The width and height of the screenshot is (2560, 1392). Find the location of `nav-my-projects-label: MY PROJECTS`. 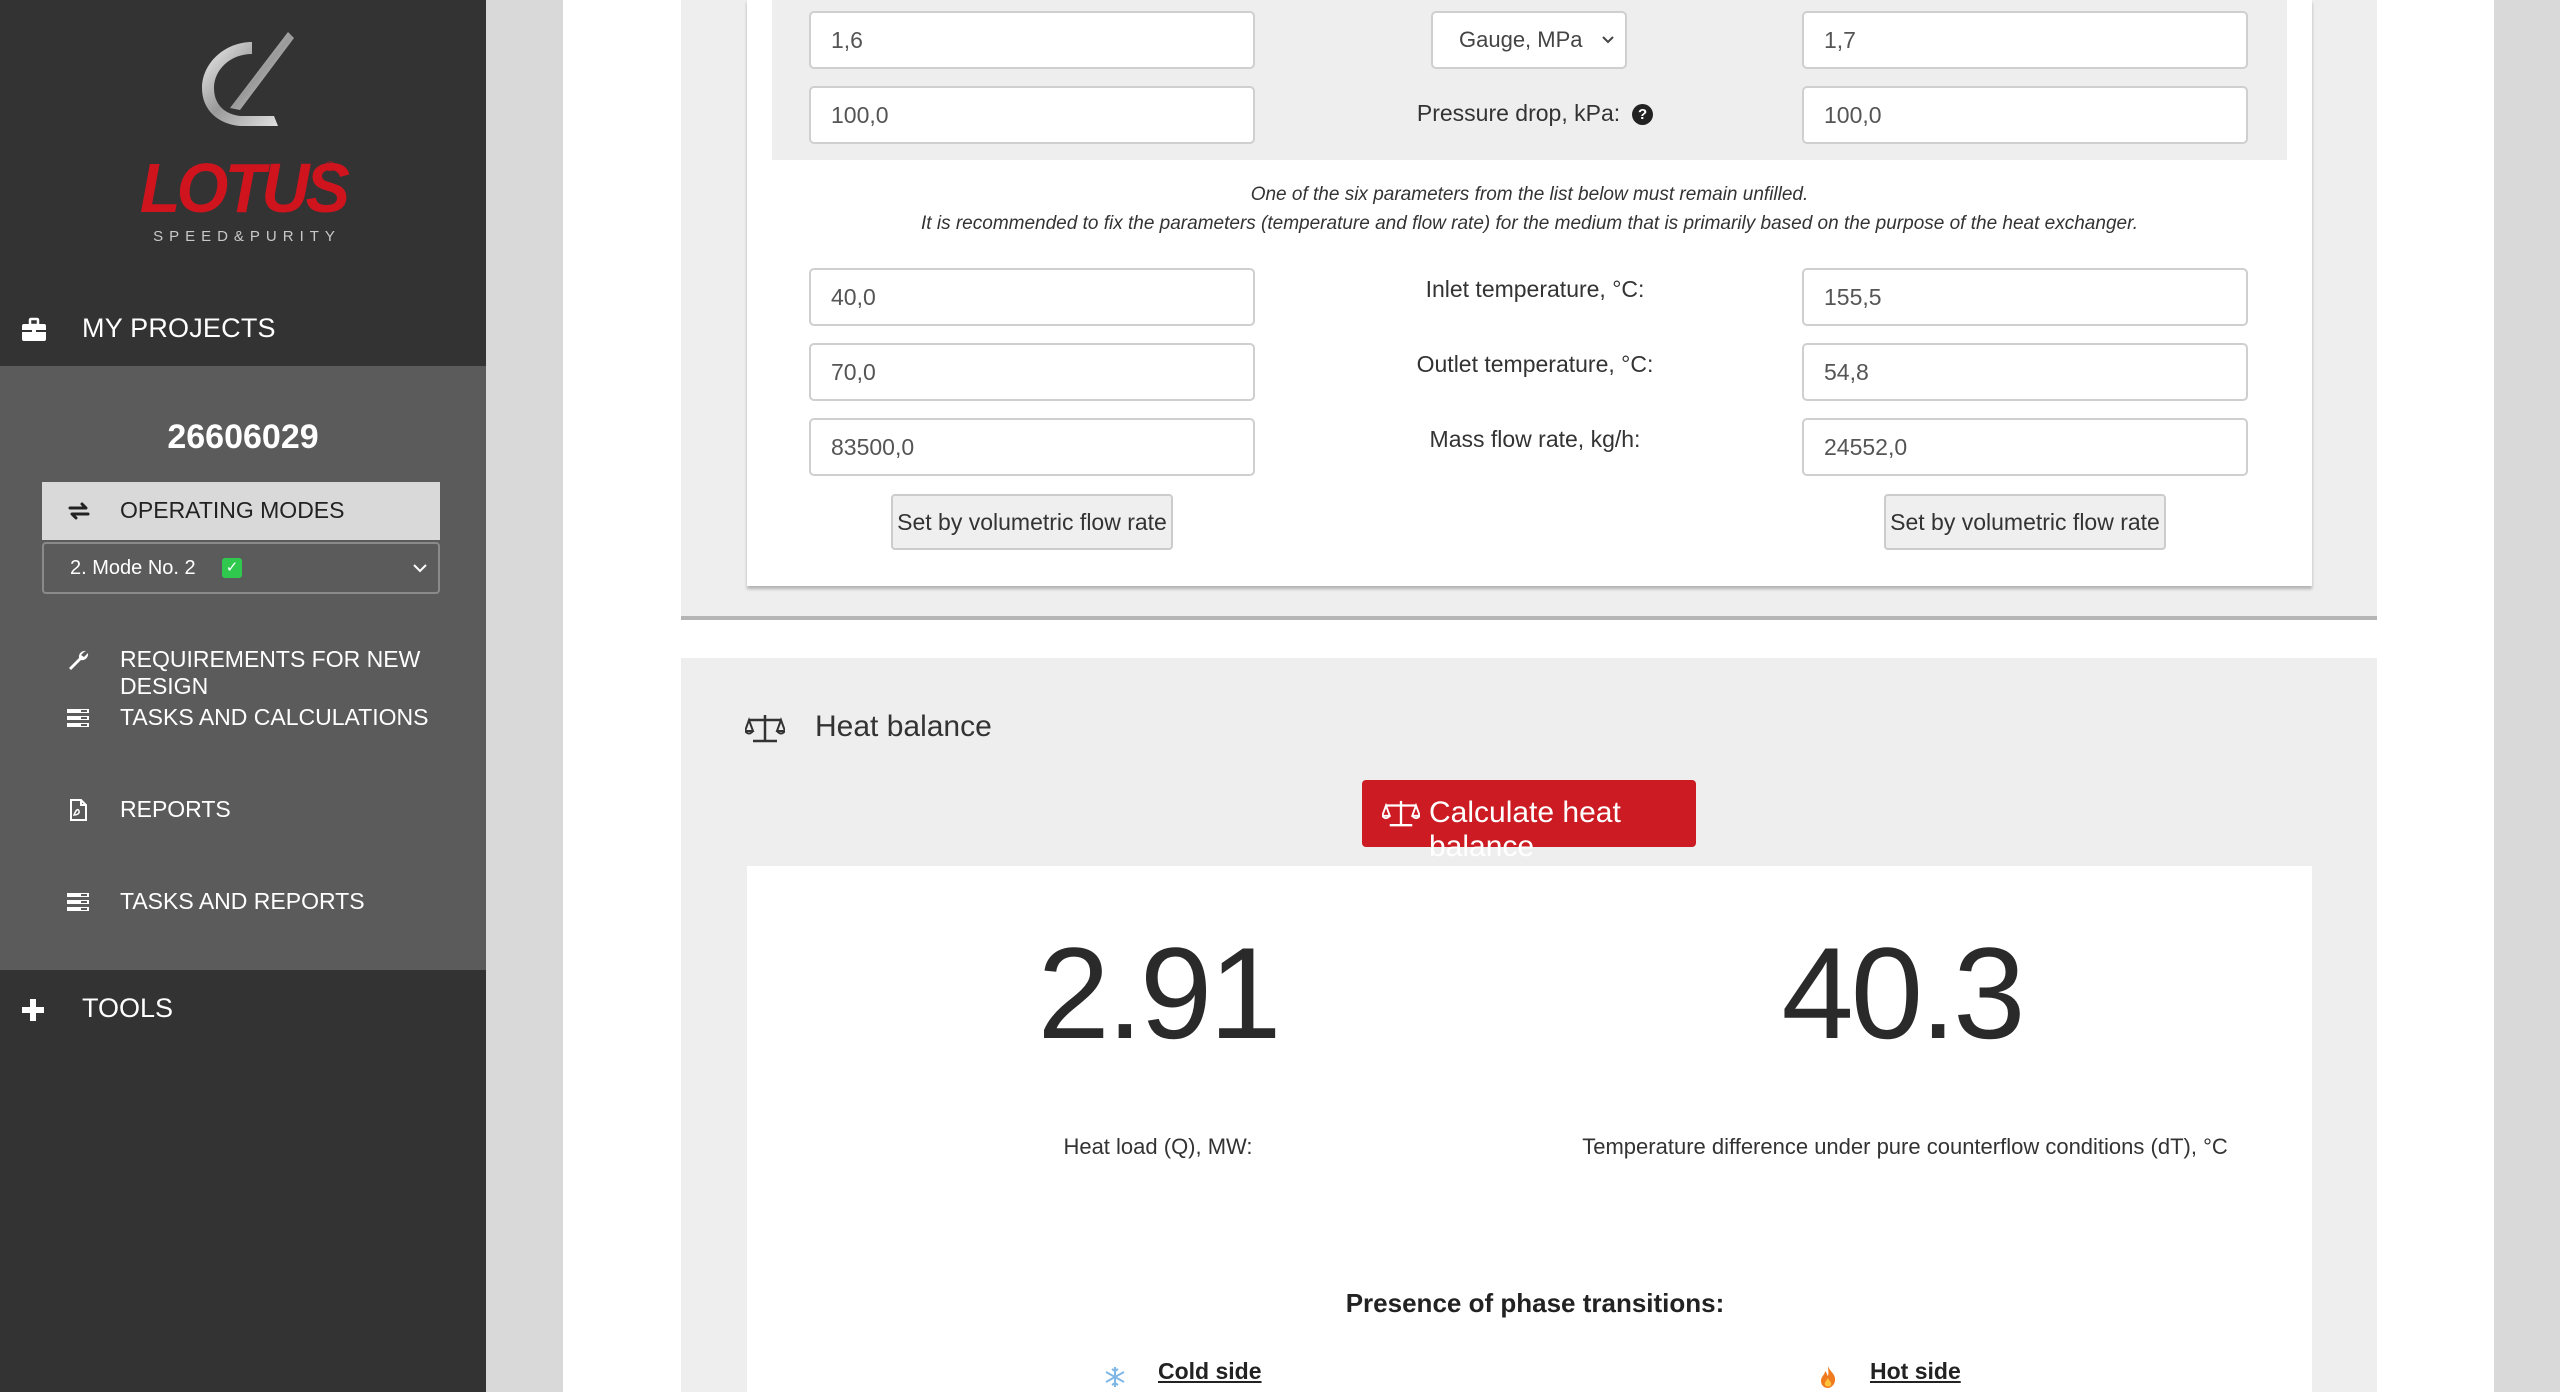

nav-my-projects-label: MY PROJECTS is located at coordinates (179, 328).